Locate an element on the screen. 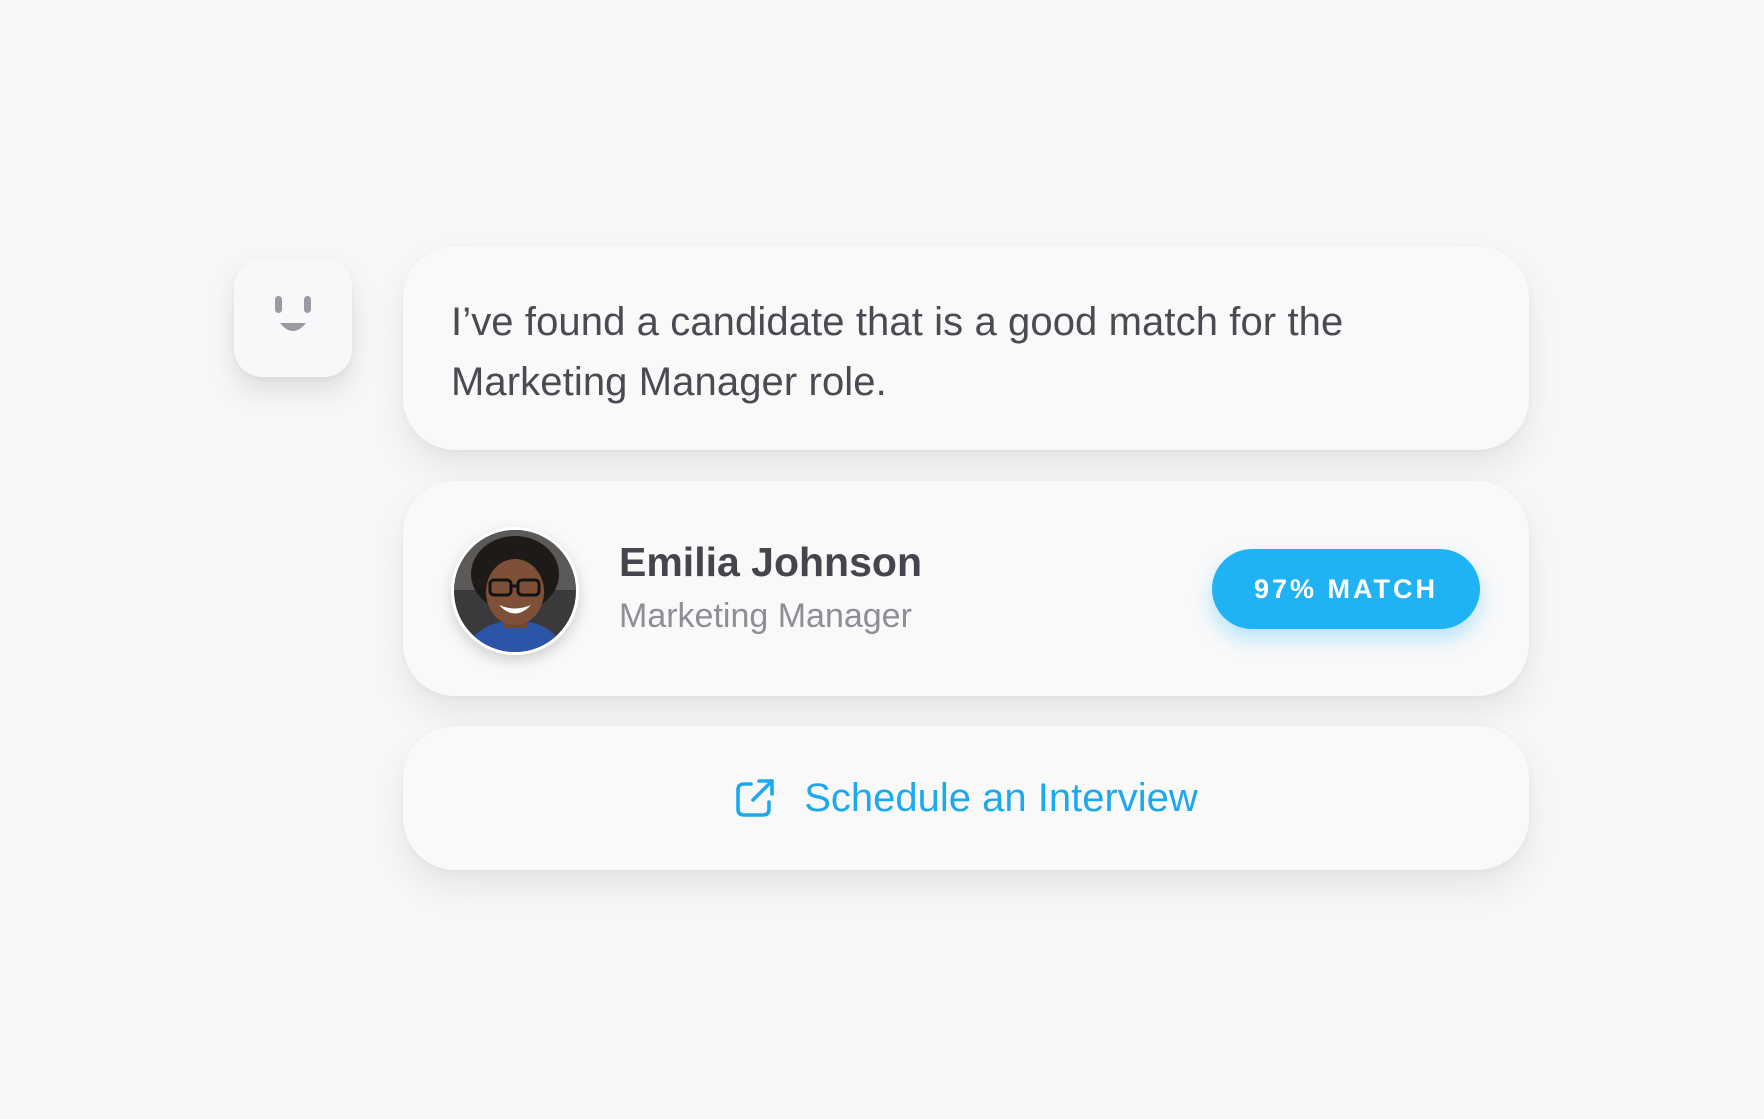  schedule-interview-button: Schedule an Interview is located at coordinates (966, 798).